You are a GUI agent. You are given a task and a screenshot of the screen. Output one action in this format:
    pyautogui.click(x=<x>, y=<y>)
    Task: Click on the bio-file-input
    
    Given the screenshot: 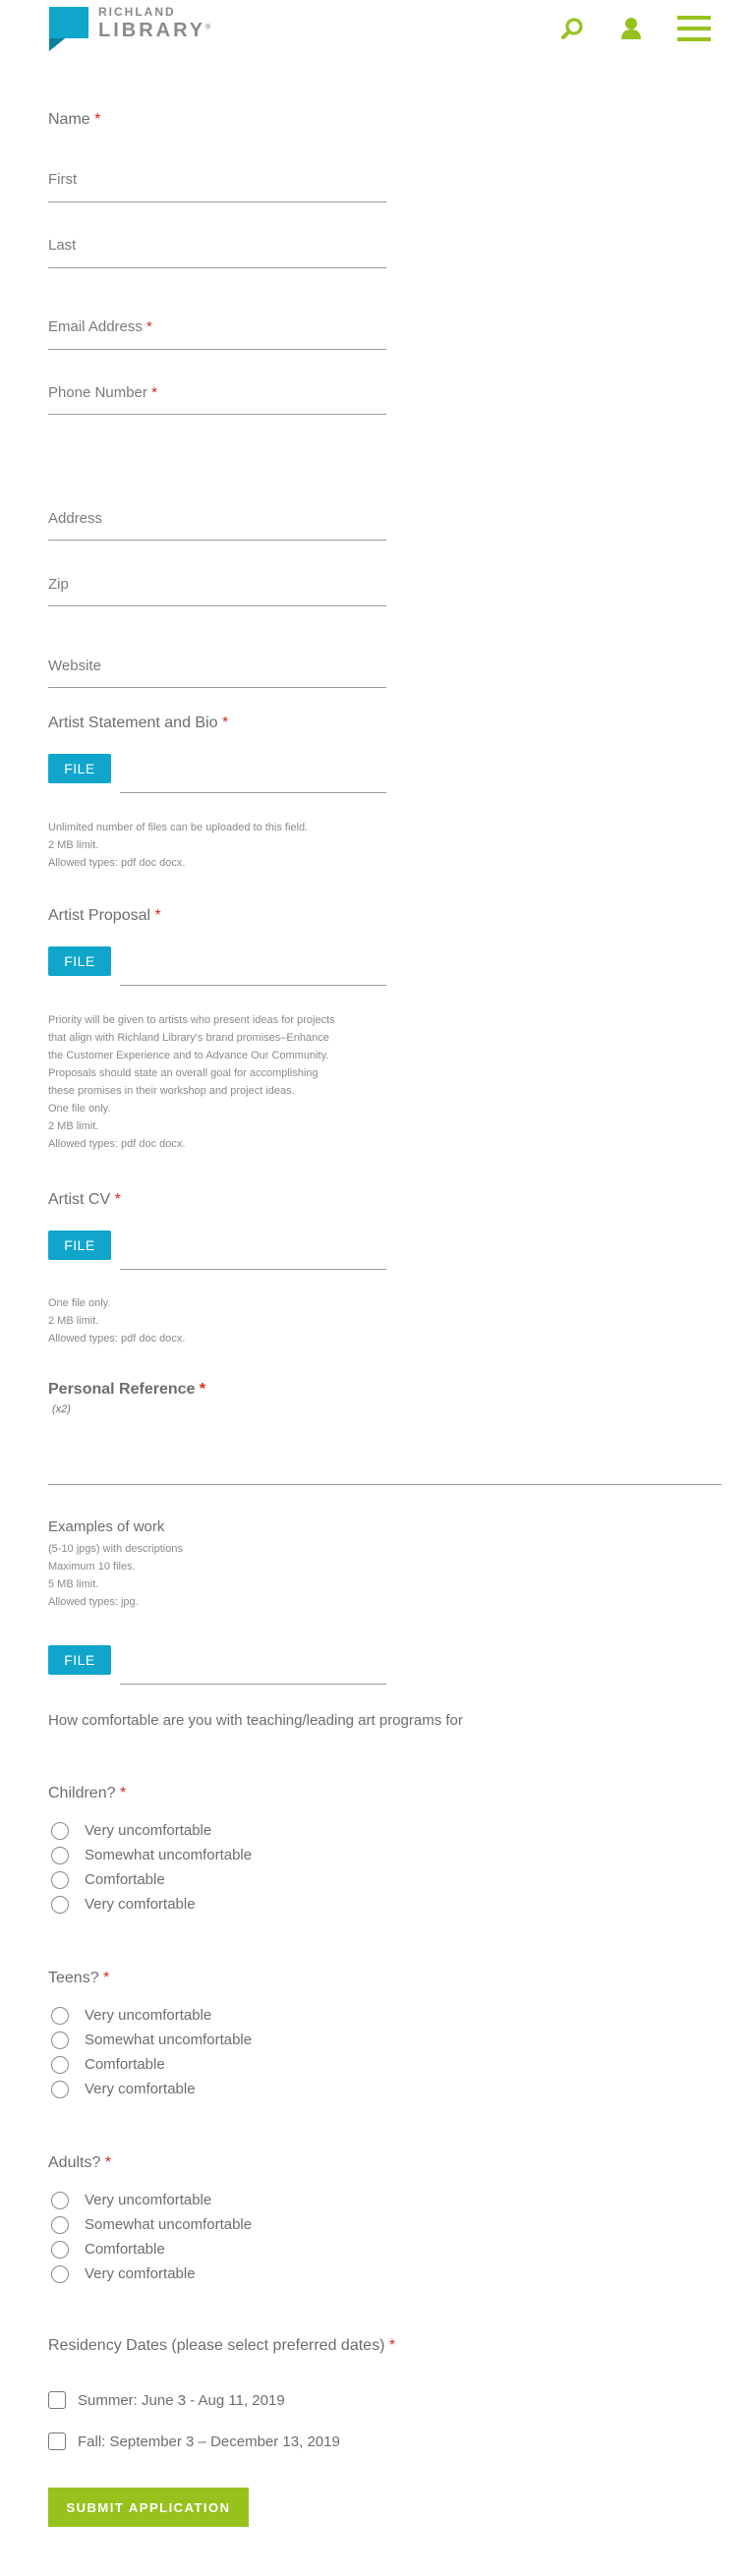 What is the action you would take?
    pyautogui.click(x=253, y=793)
    